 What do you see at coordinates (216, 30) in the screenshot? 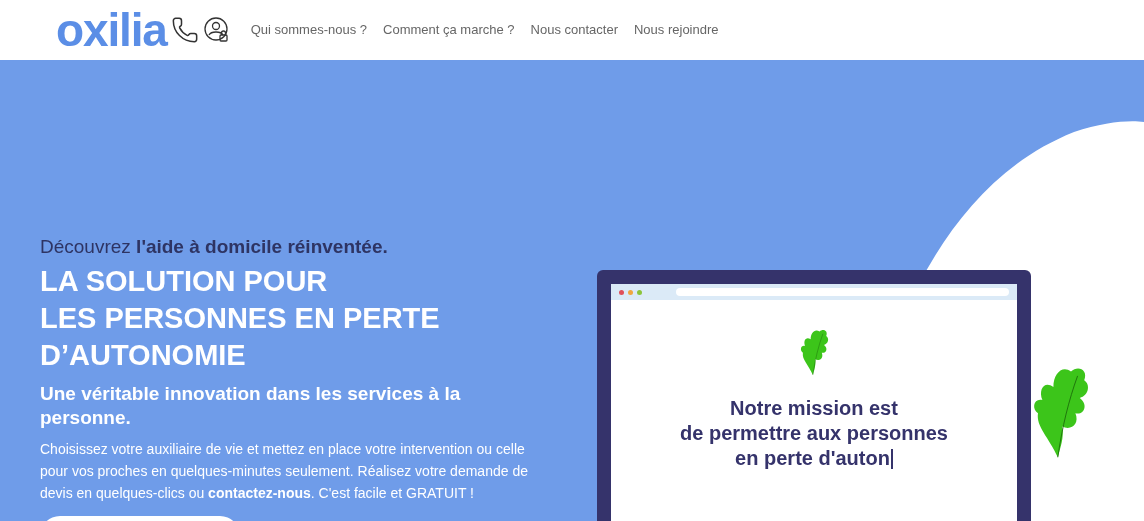
I see `user-lock-icon` at bounding box center [216, 30].